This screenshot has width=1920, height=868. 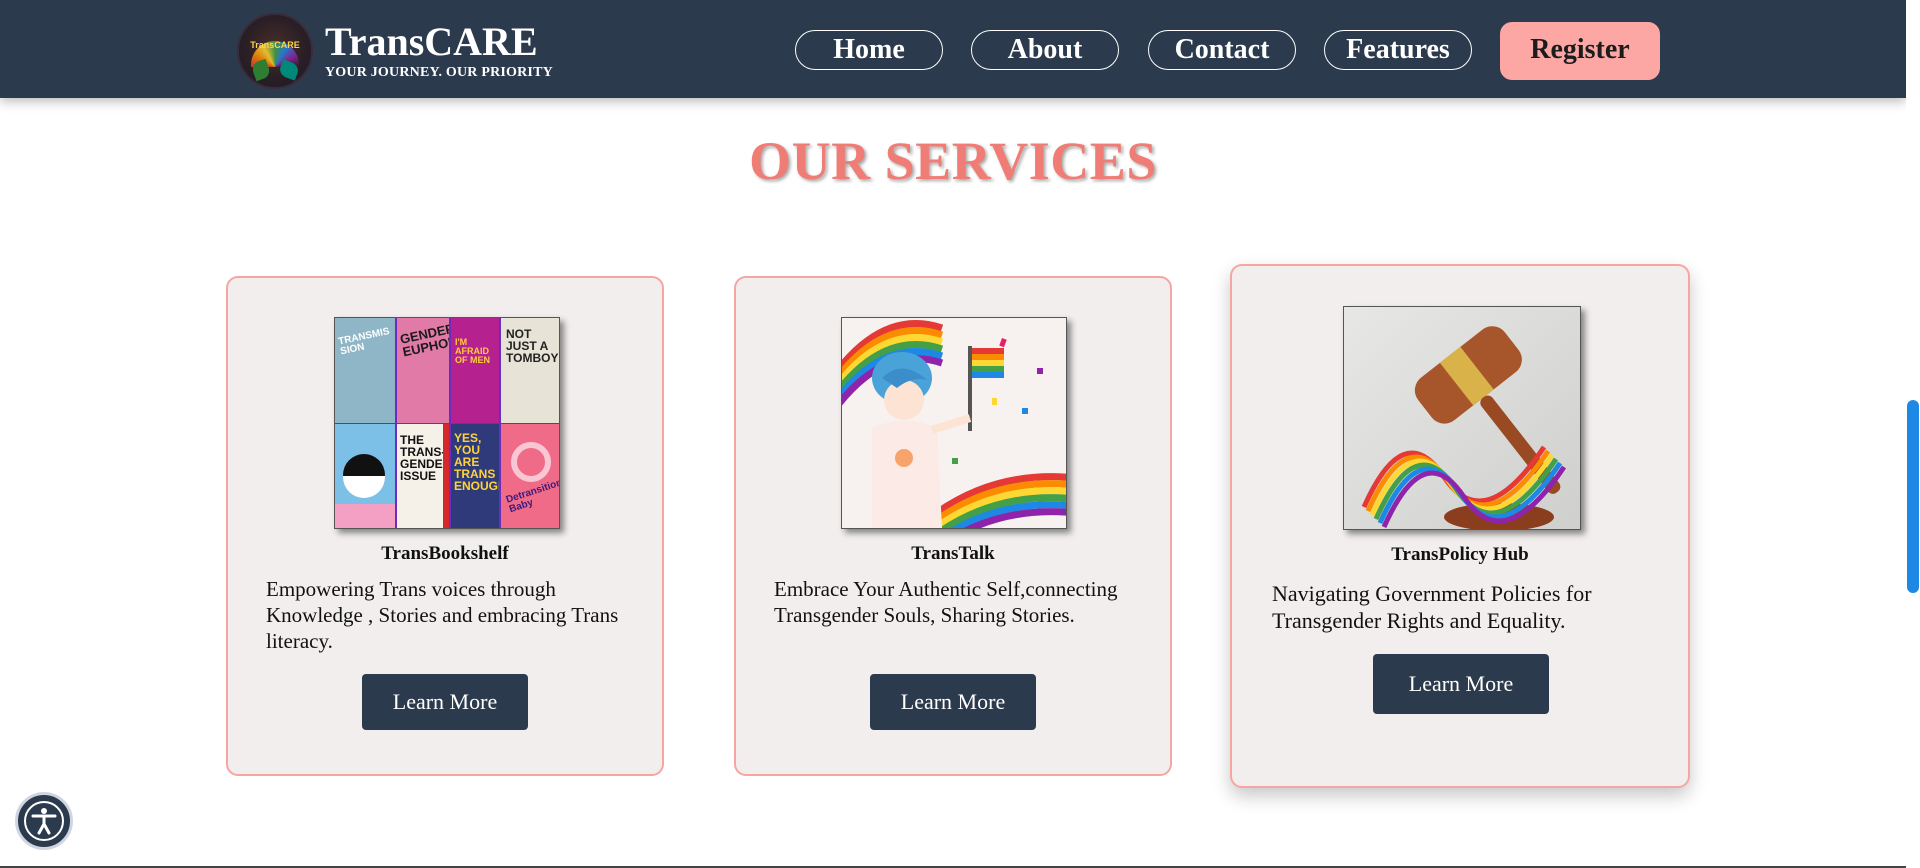 I want to click on nav-features-button: Features, so click(x=1398, y=50).